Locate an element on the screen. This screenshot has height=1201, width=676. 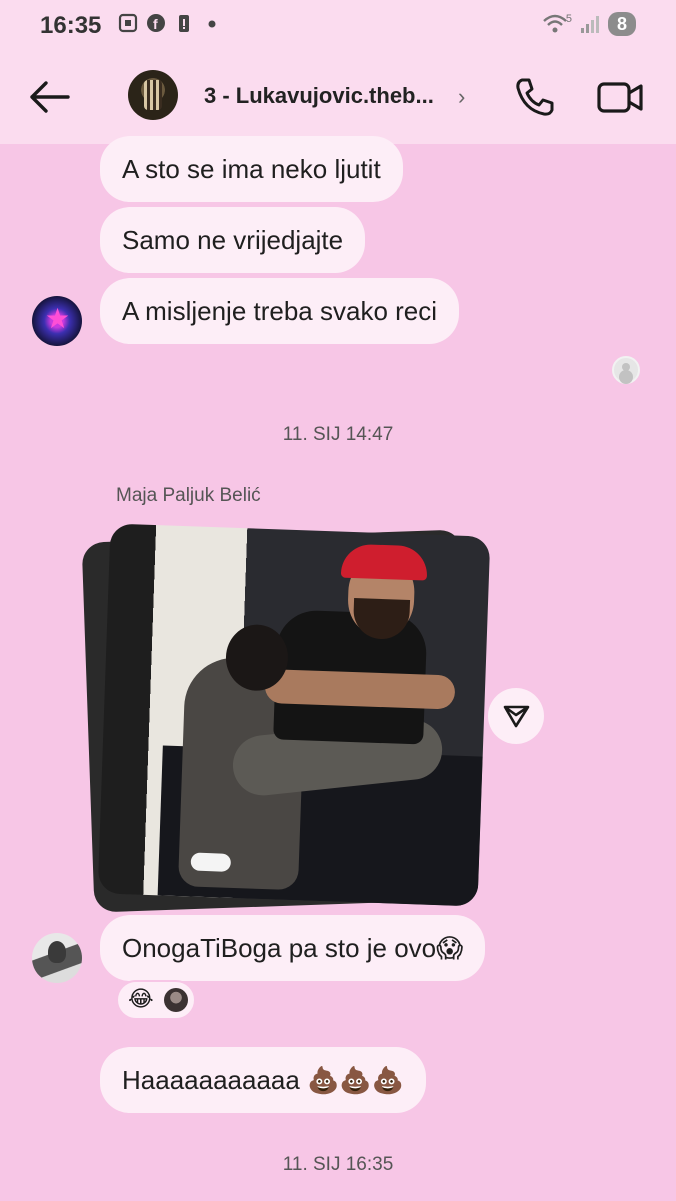
screenshot-icon is located at coordinates (128, 23).